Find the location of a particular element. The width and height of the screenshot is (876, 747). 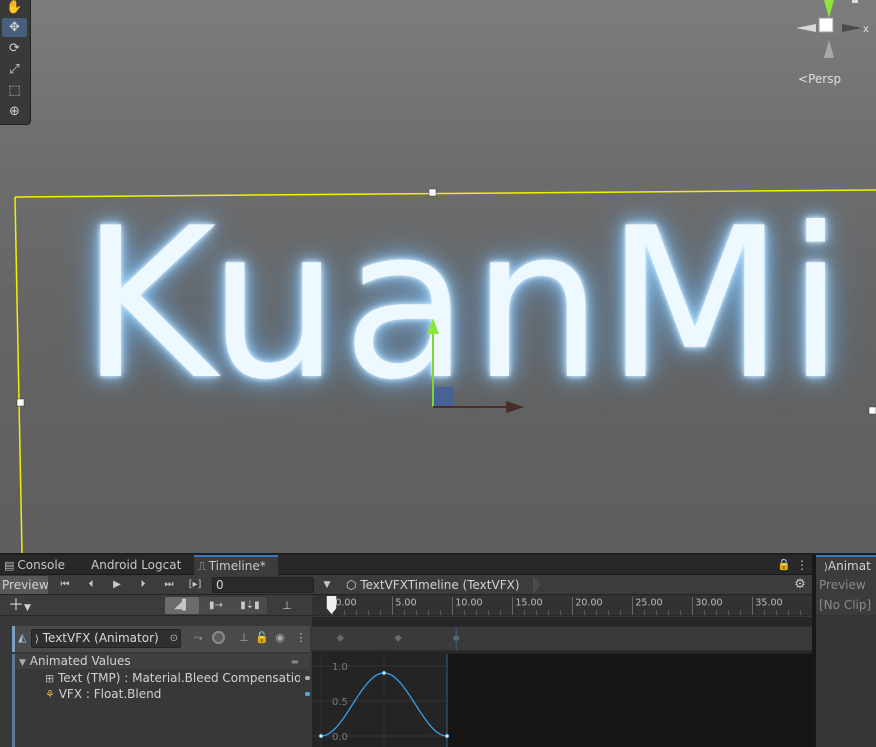

curve-y-label: 0.5 is located at coordinates (340, 702).